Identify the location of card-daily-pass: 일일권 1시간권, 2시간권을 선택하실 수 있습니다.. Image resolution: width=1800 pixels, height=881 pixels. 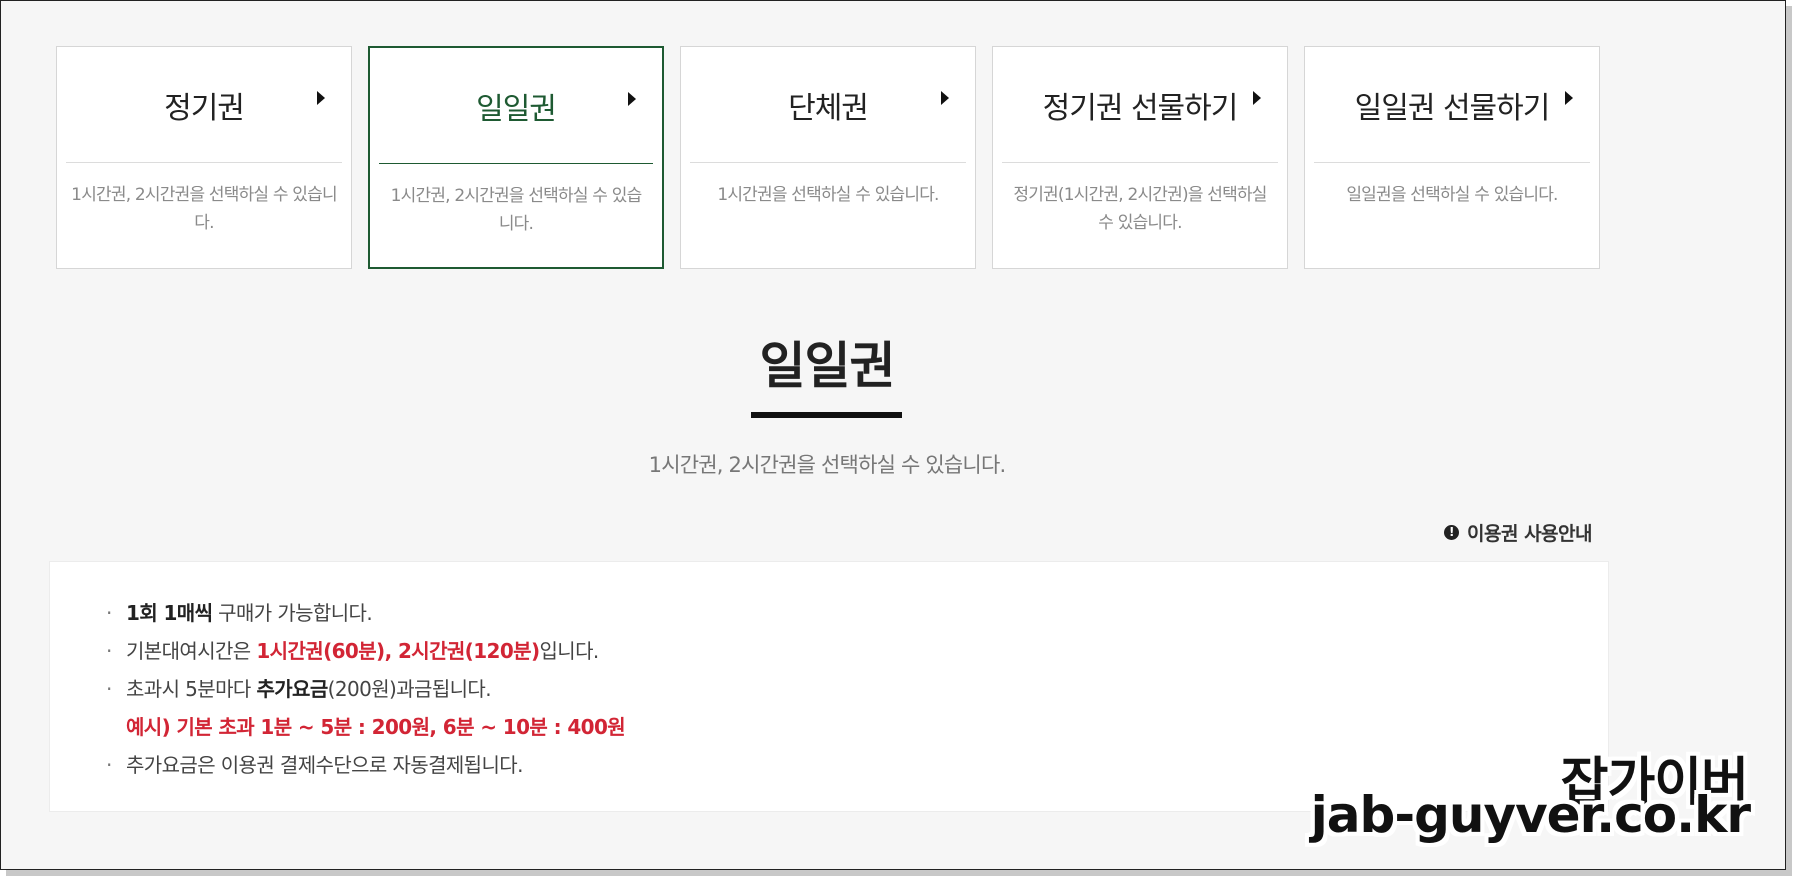
(516, 157).